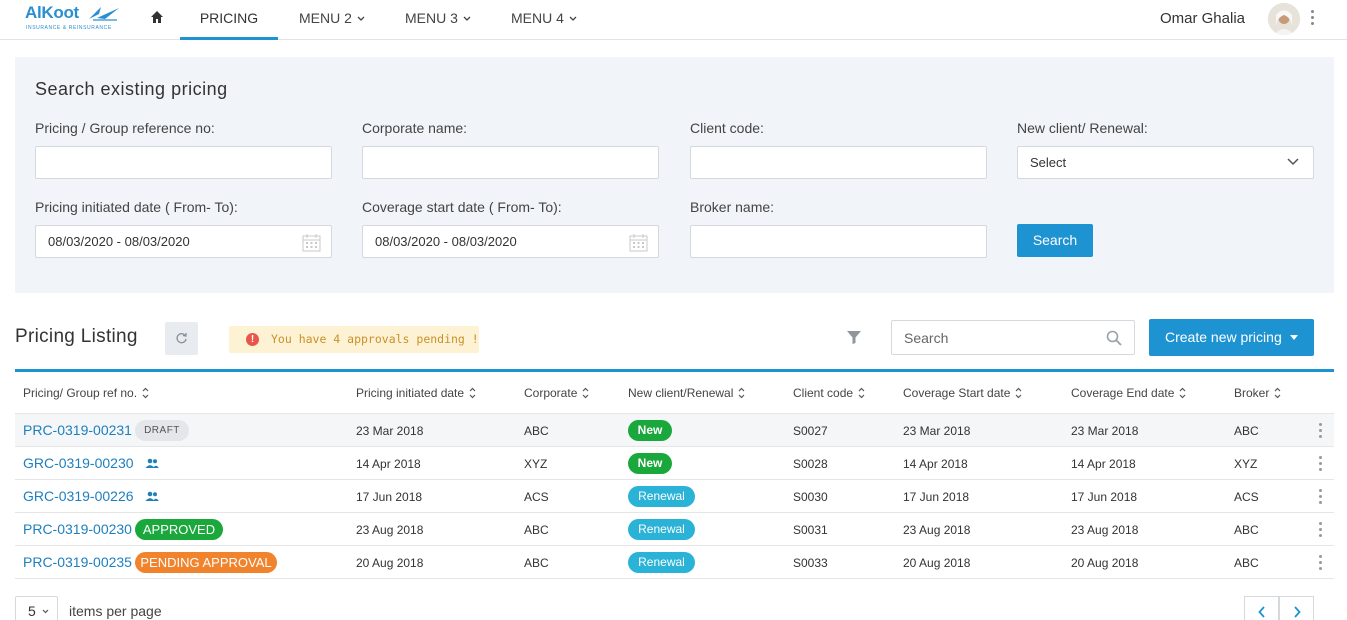  Describe the element at coordinates (997, 337) in the screenshot. I see `listing-search-input` at that location.